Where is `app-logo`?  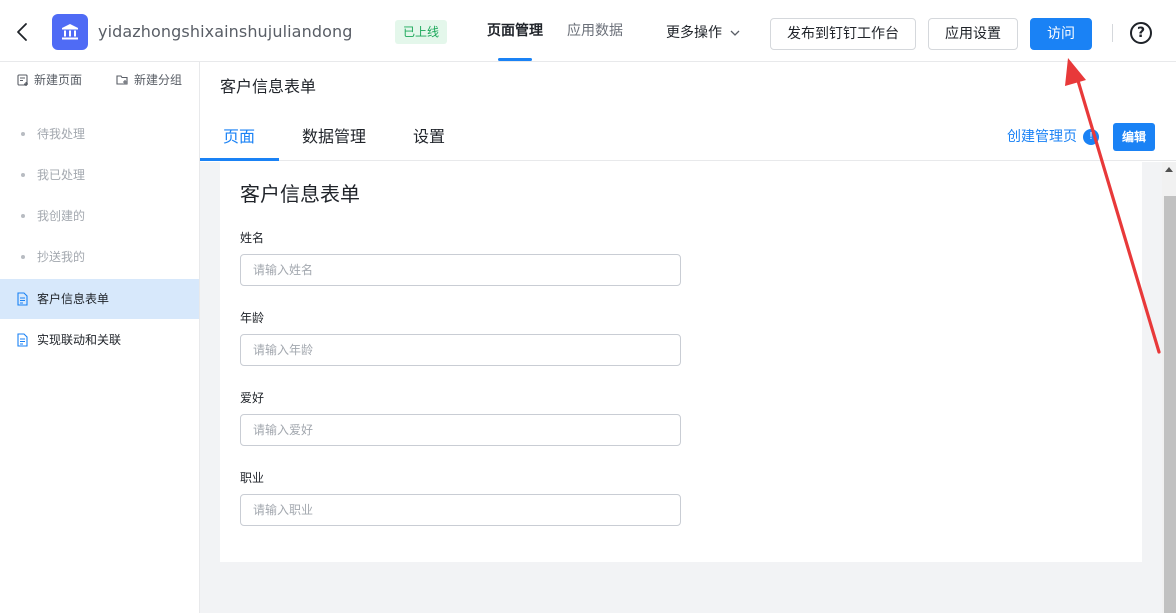
app-logo is located at coordinates (70, 32).